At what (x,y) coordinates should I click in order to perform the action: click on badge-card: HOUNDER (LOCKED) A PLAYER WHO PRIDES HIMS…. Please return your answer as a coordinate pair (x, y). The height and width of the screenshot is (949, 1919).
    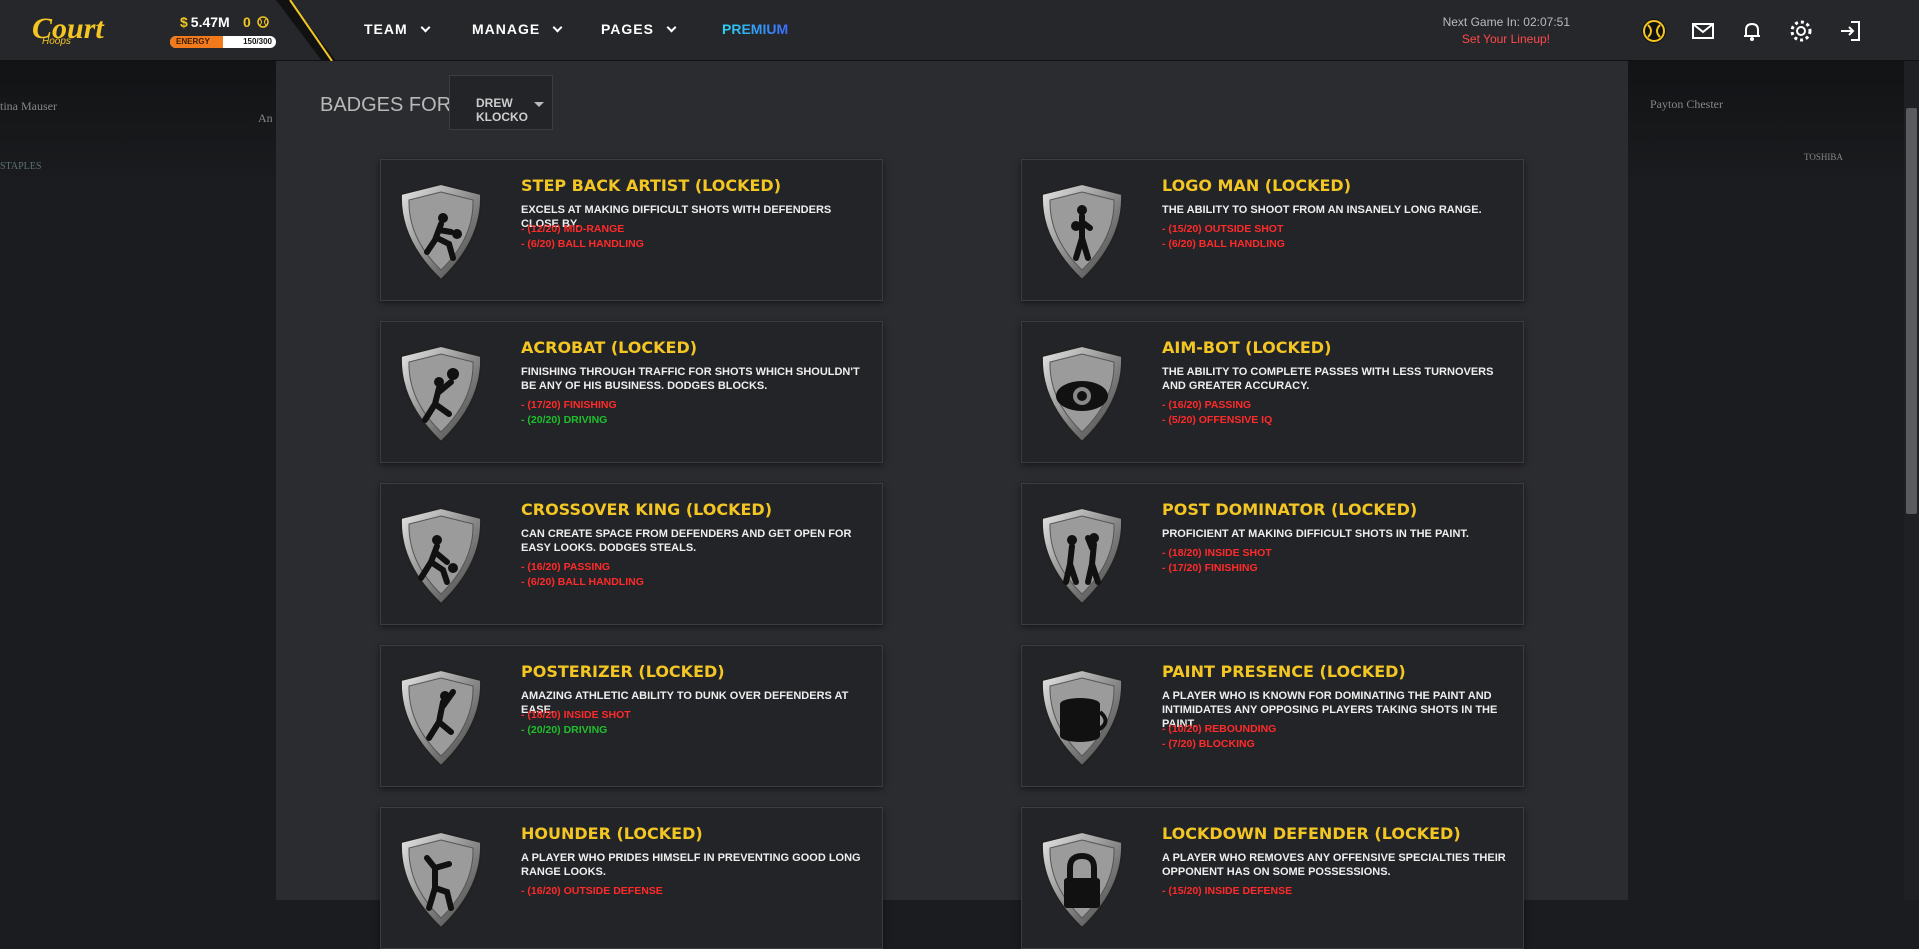
    Looking at the image, I should click on (631, 878).